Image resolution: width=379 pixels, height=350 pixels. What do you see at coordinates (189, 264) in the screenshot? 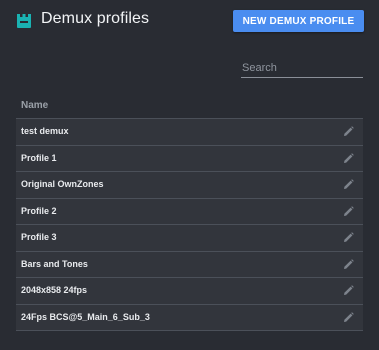
I see `table-row: Bars and Tones` at bounding box center [189, 264].